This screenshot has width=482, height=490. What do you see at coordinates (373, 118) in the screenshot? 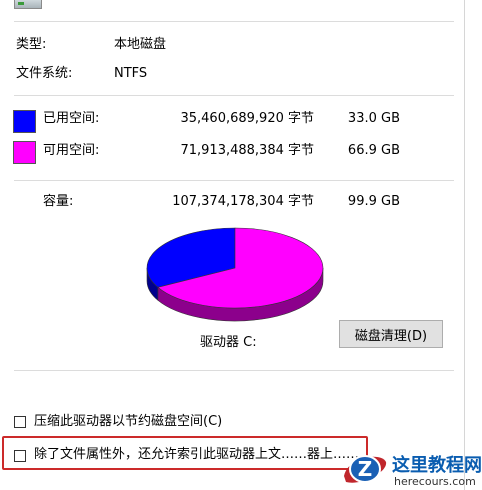
I see `used-space-size: 33.0 GB` at bounding box center [373, 118].